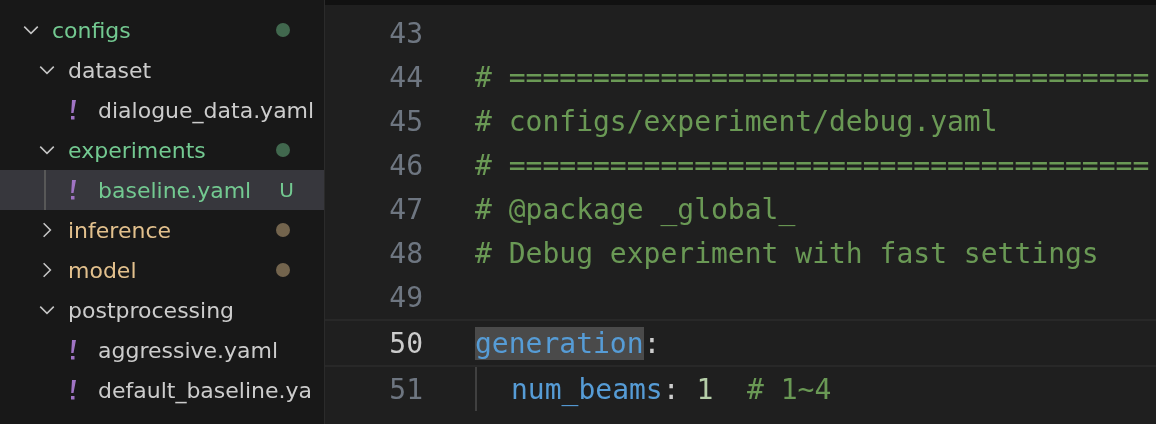 The image size is (1156, 424). Describe the element at coordinates (188, 350) in the screenshot. I see `item-label: aggressive.yaml` at that location.